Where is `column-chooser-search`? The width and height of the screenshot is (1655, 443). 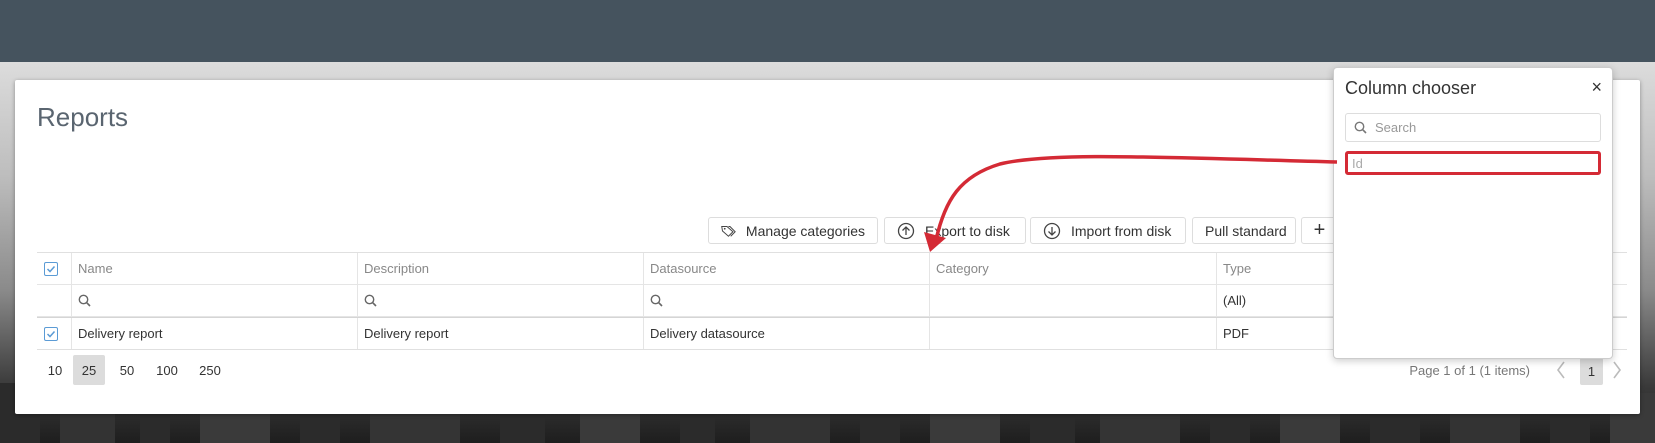
column-chooser-search is located at coordinates (1473, 127).